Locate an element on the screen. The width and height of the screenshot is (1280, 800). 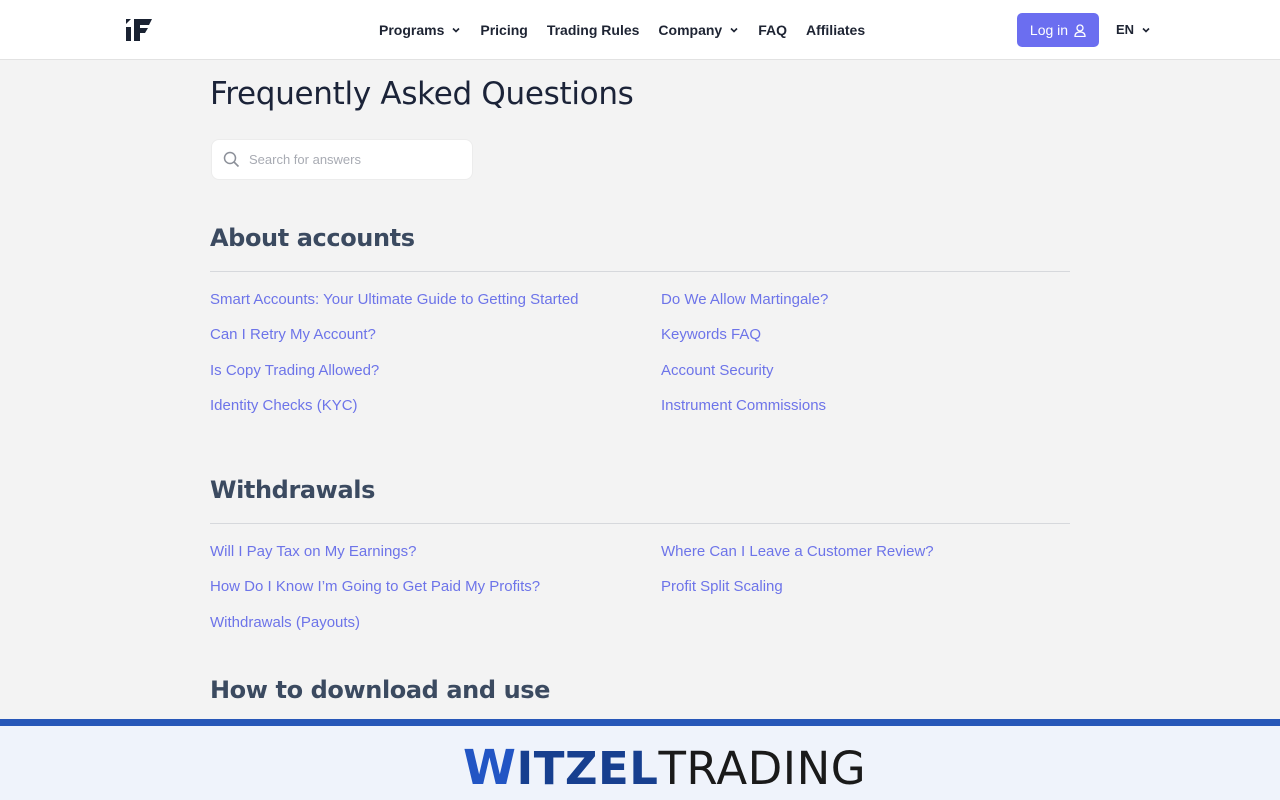
section-title-how-to-download: How to download and use is located at coordinates (380, 690).